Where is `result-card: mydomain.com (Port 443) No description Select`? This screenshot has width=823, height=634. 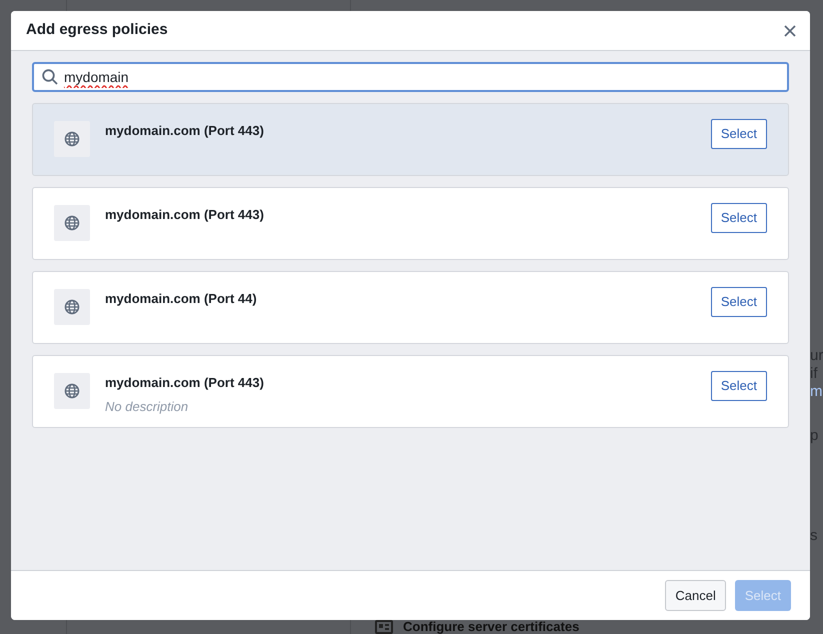 result-card: mydomain.com (Port 443) No description Select is located at coordinates (410, 391).